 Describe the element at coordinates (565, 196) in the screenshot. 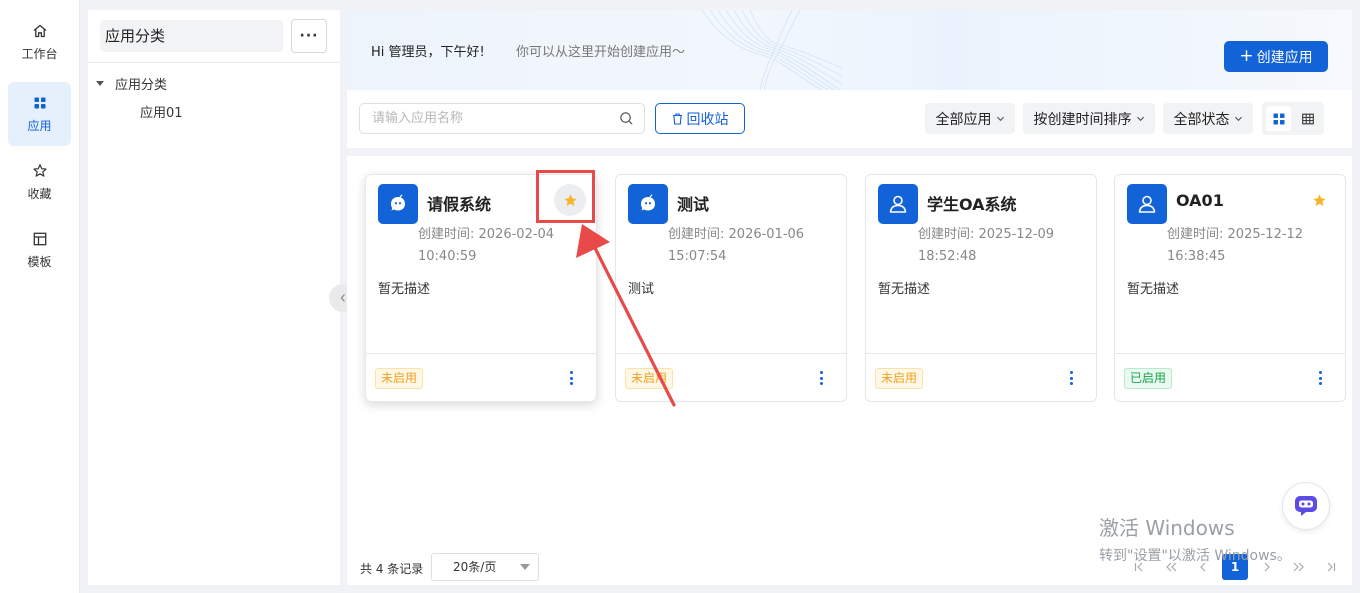

I see `annotation-highlight-box` at that location.